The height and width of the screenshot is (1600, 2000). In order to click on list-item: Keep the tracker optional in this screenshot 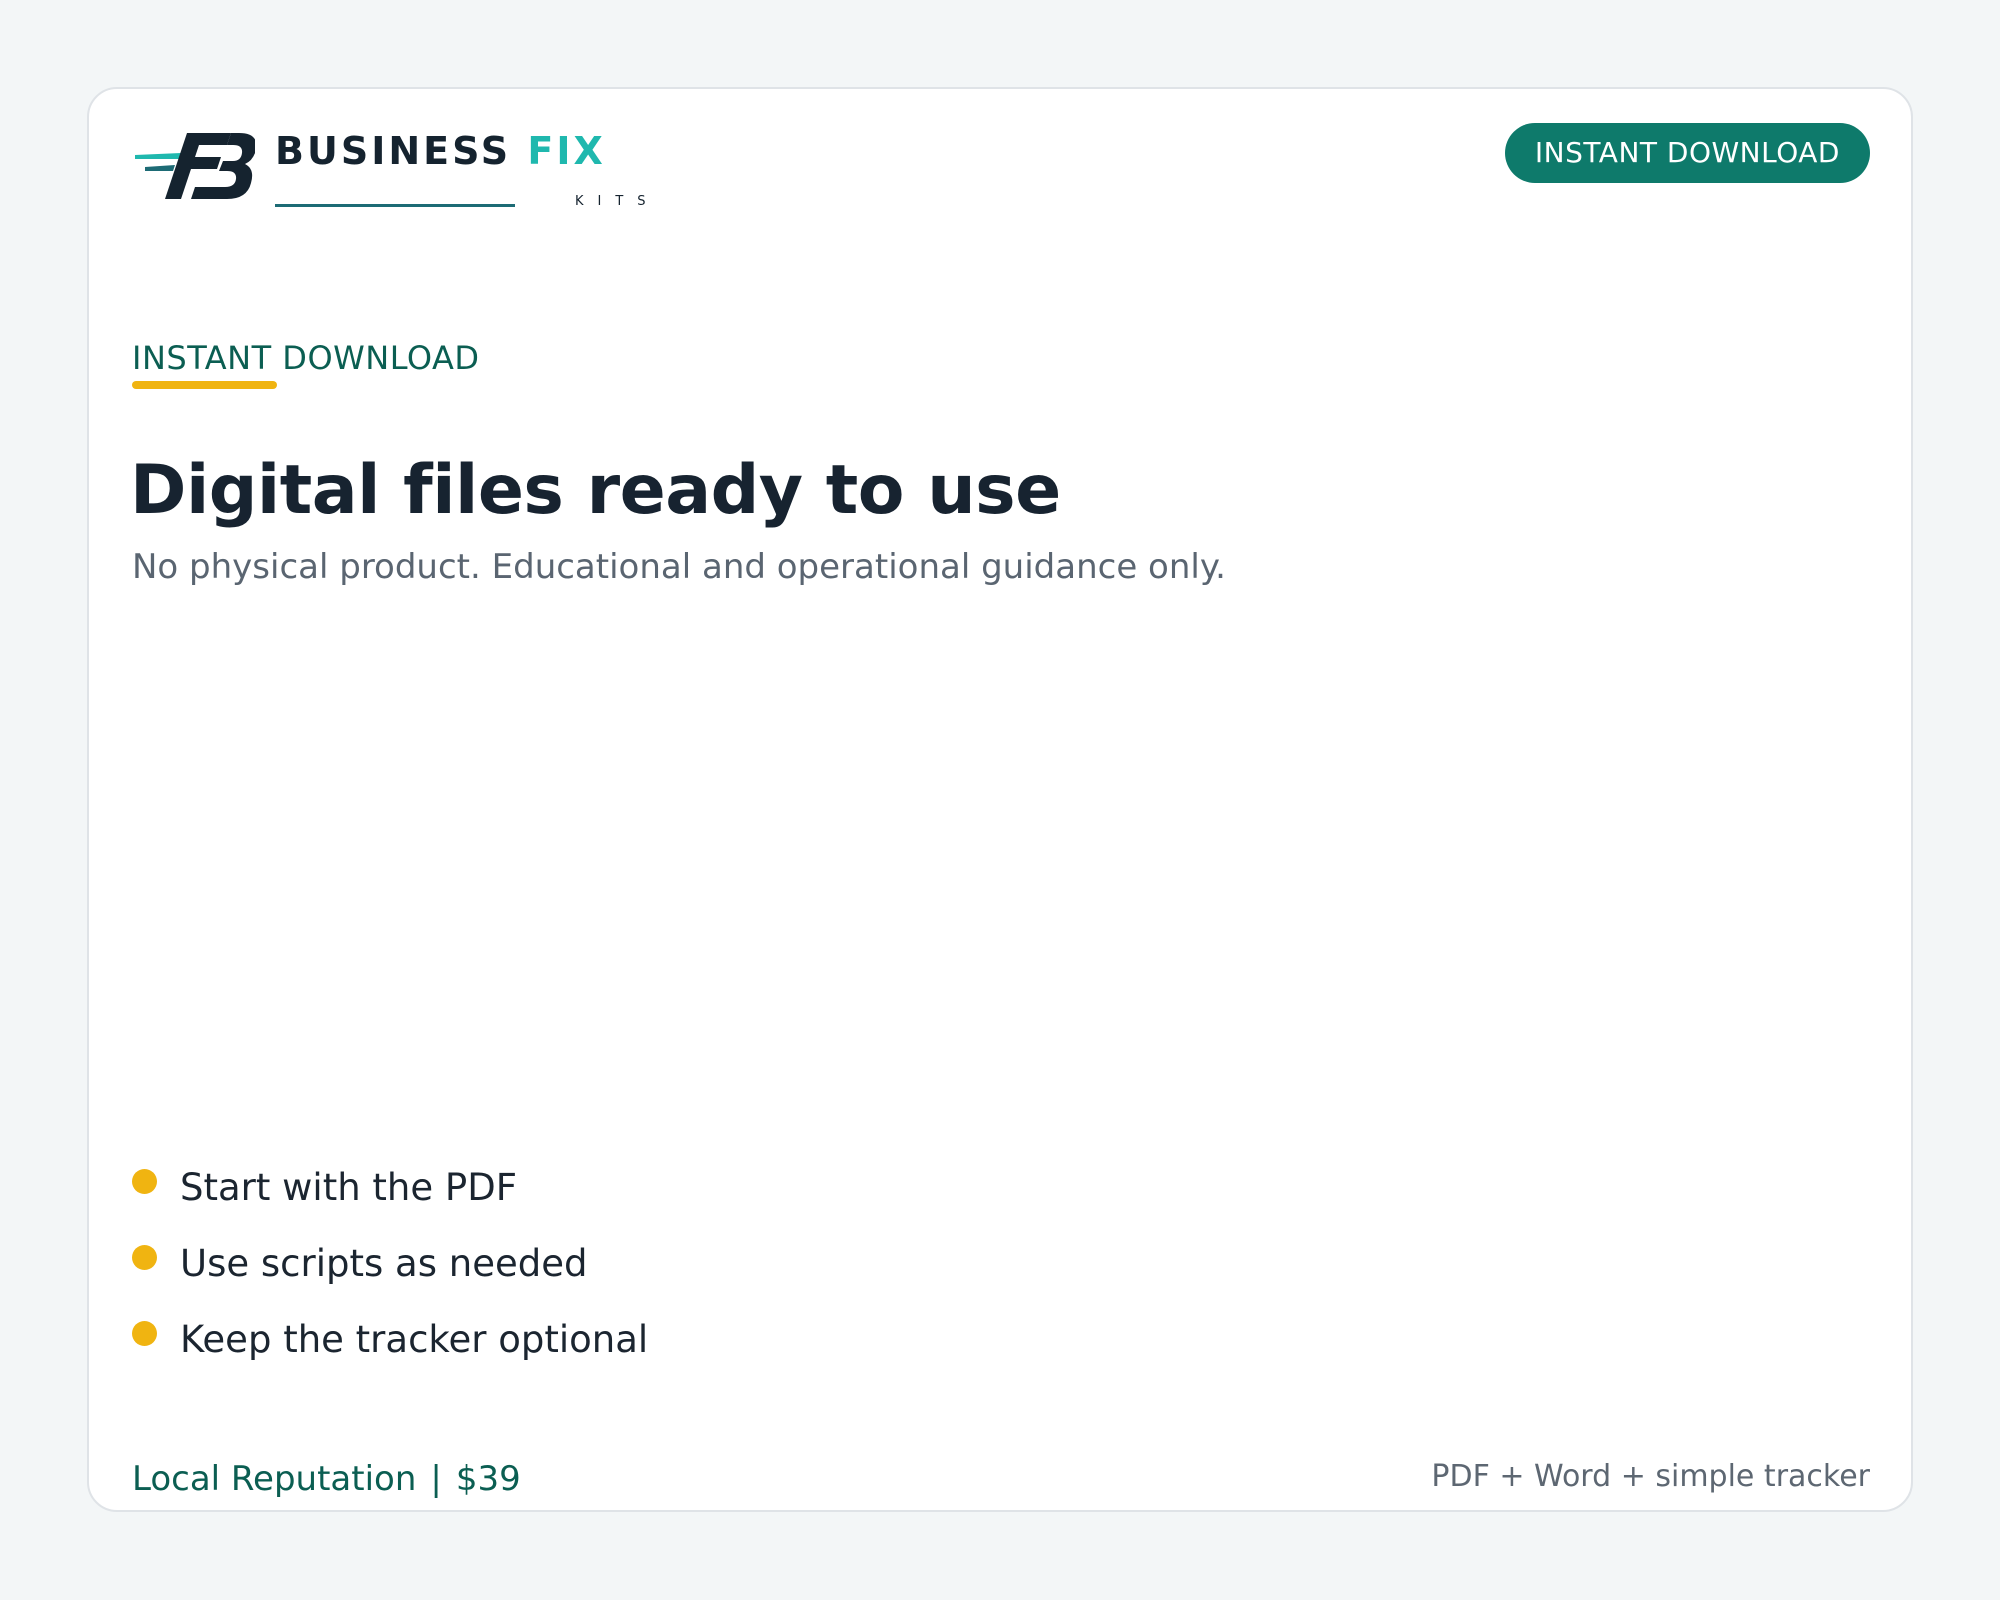, I will do `click(390, 1339)`.